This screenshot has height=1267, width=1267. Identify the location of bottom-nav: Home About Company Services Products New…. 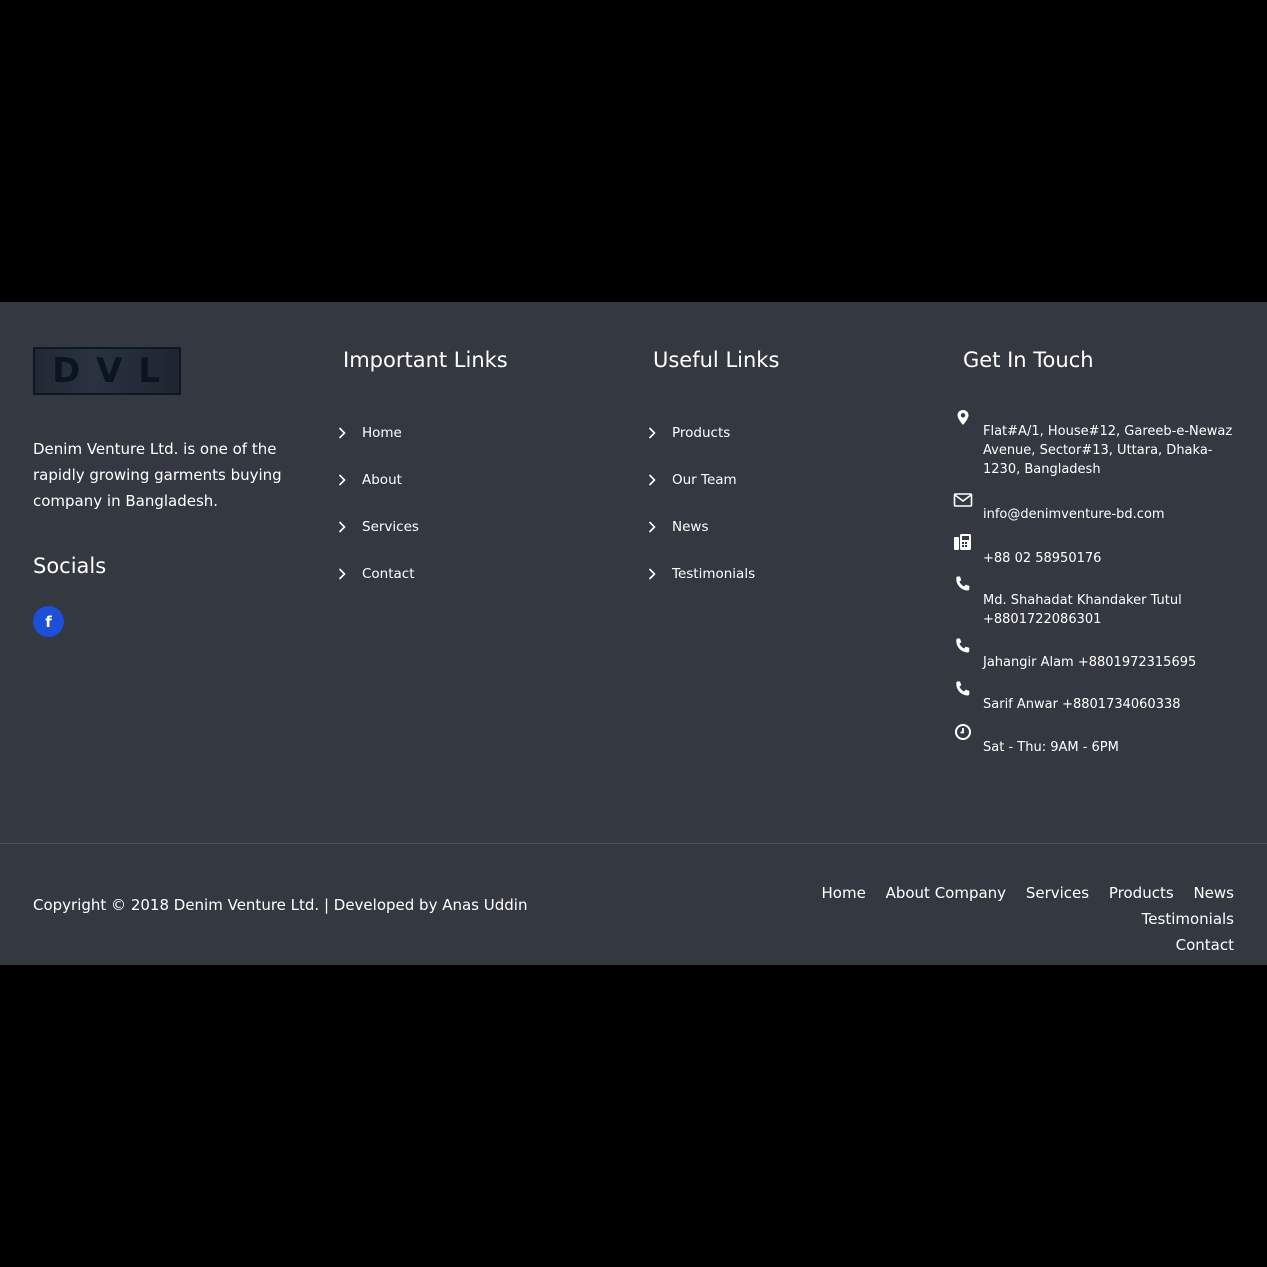
(984, 919).